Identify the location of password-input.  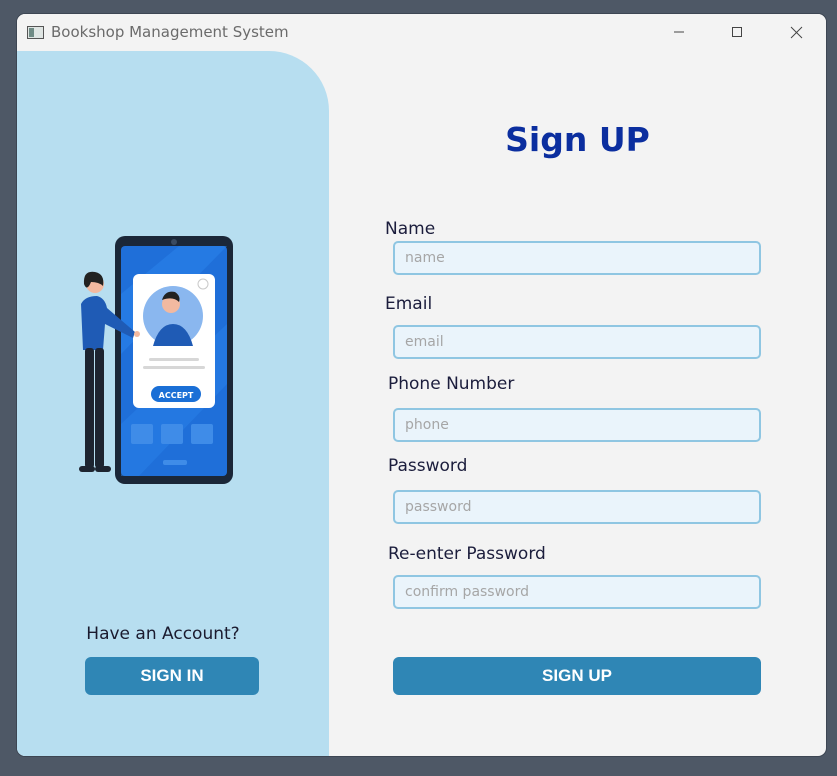
(577, 507).